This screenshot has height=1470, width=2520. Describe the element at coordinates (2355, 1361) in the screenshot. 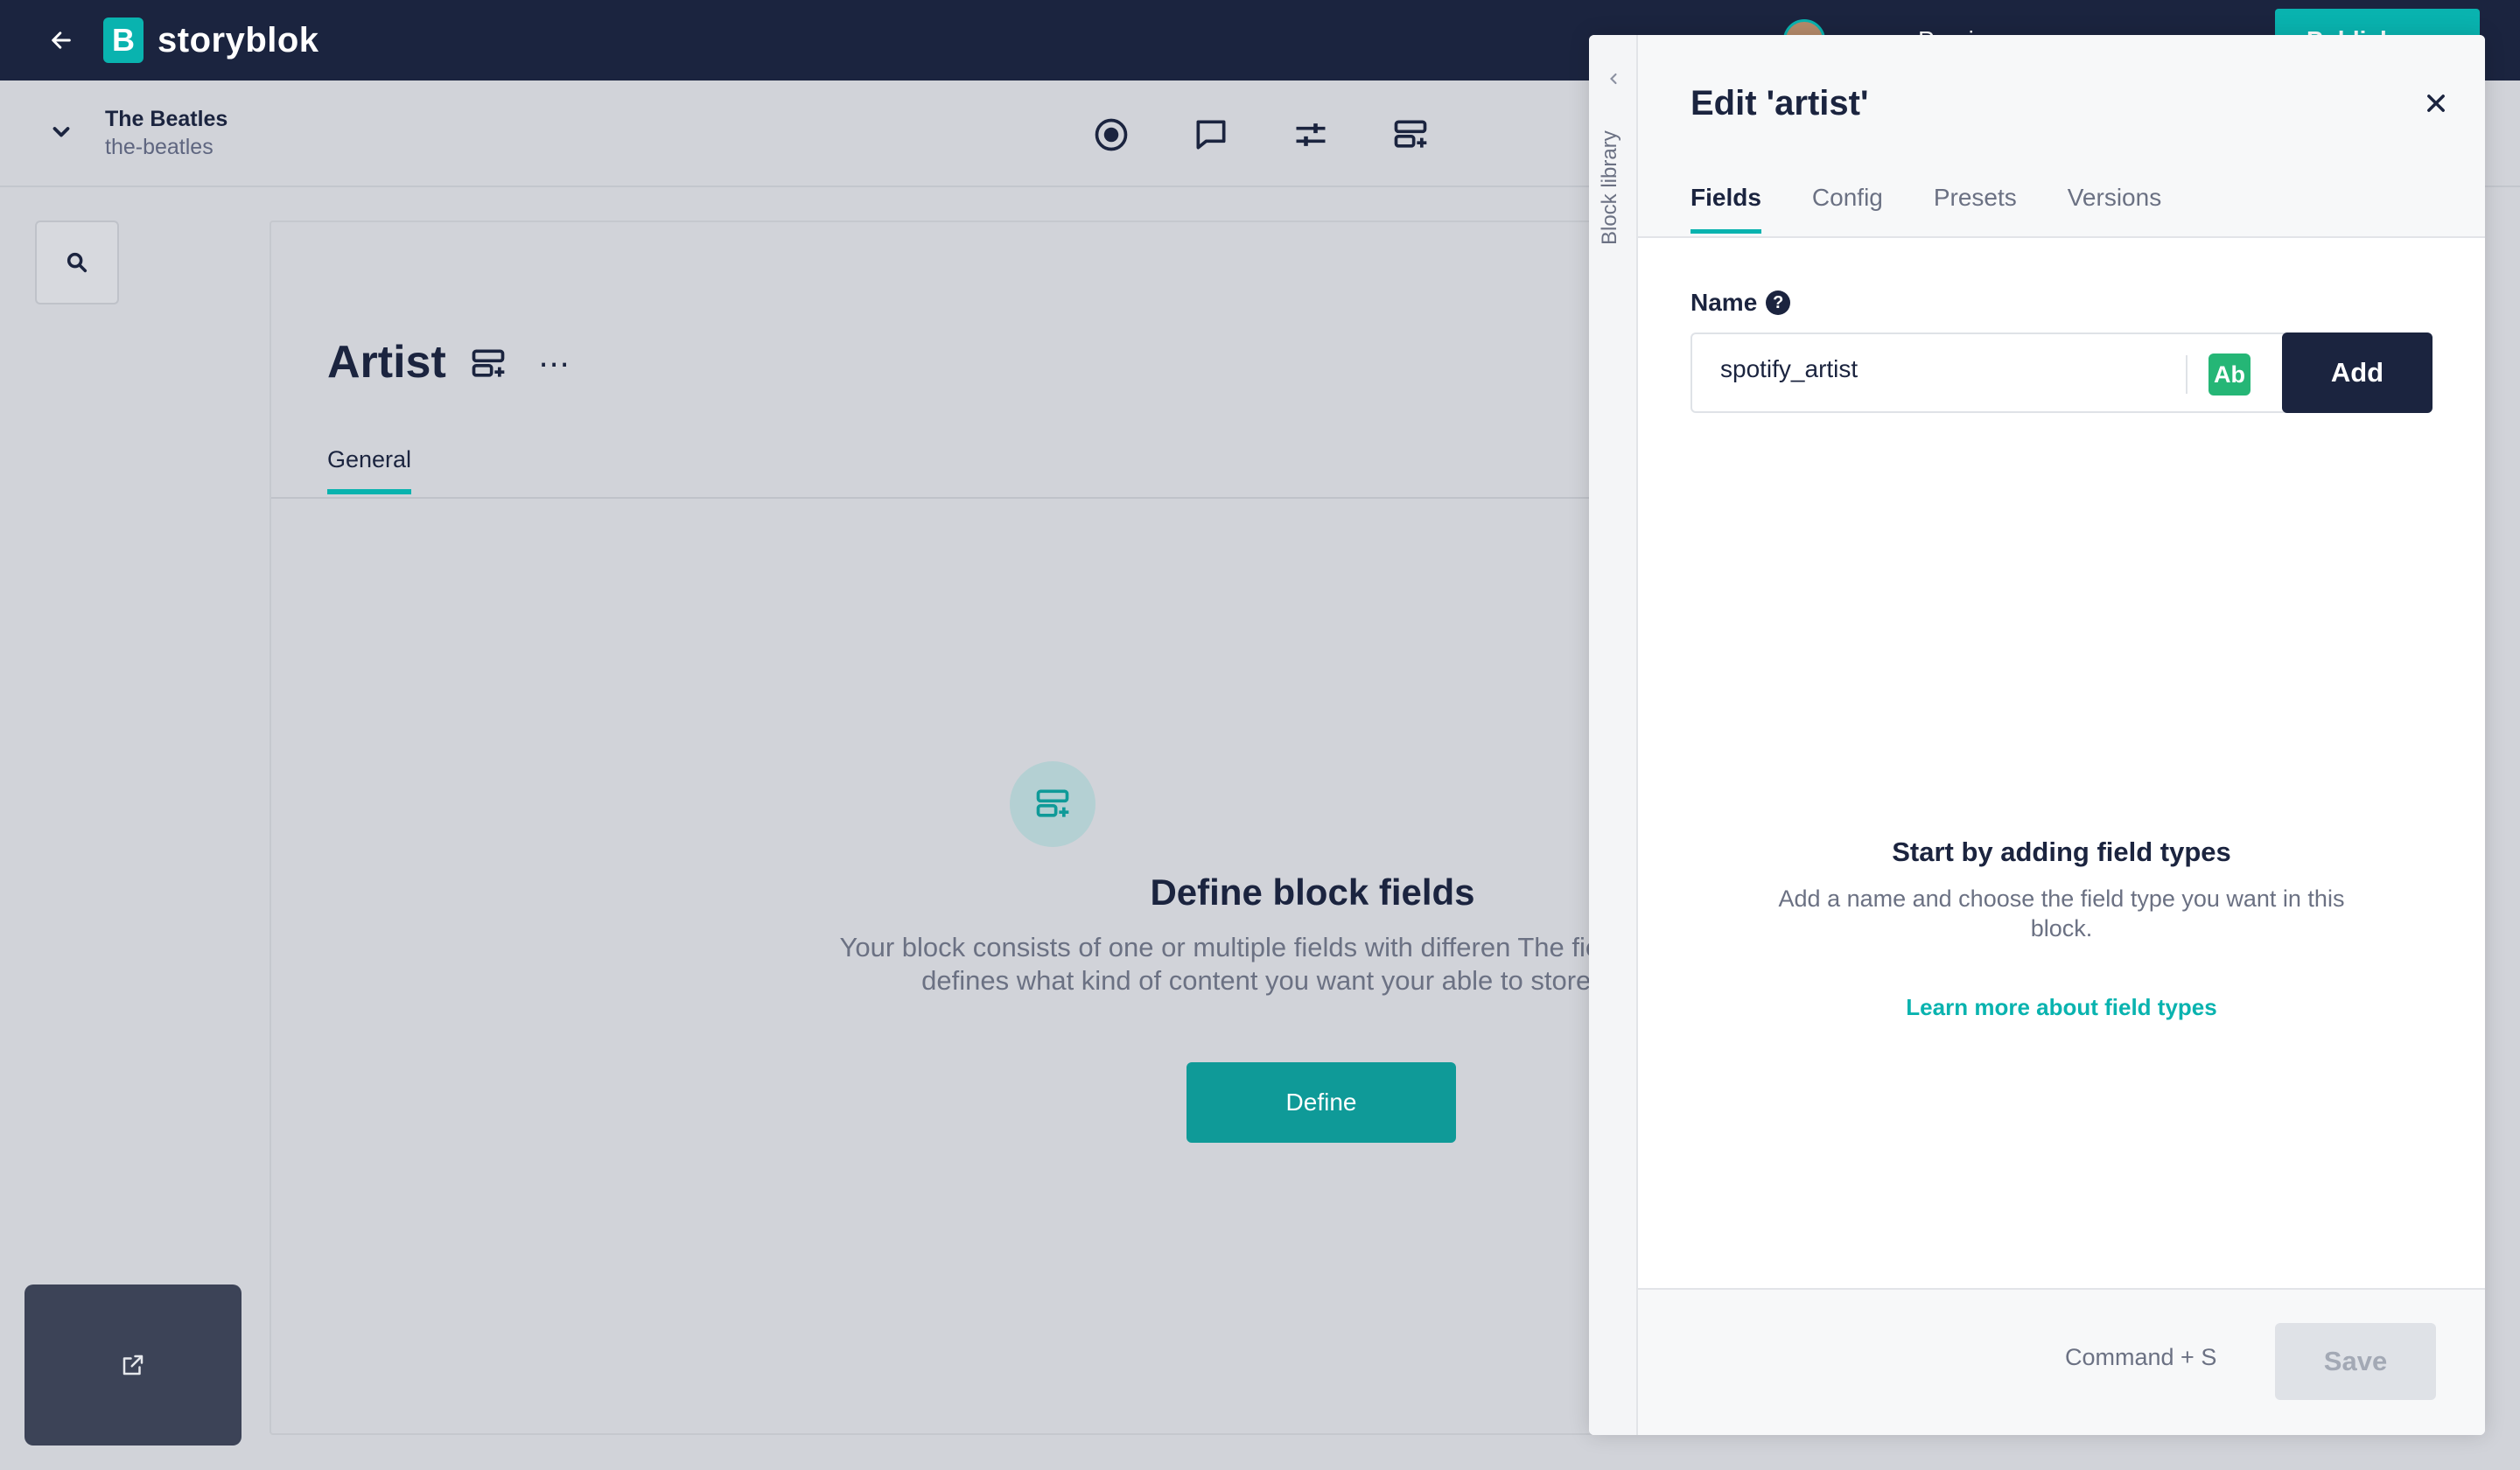

I see `save-button: Save` at that location.